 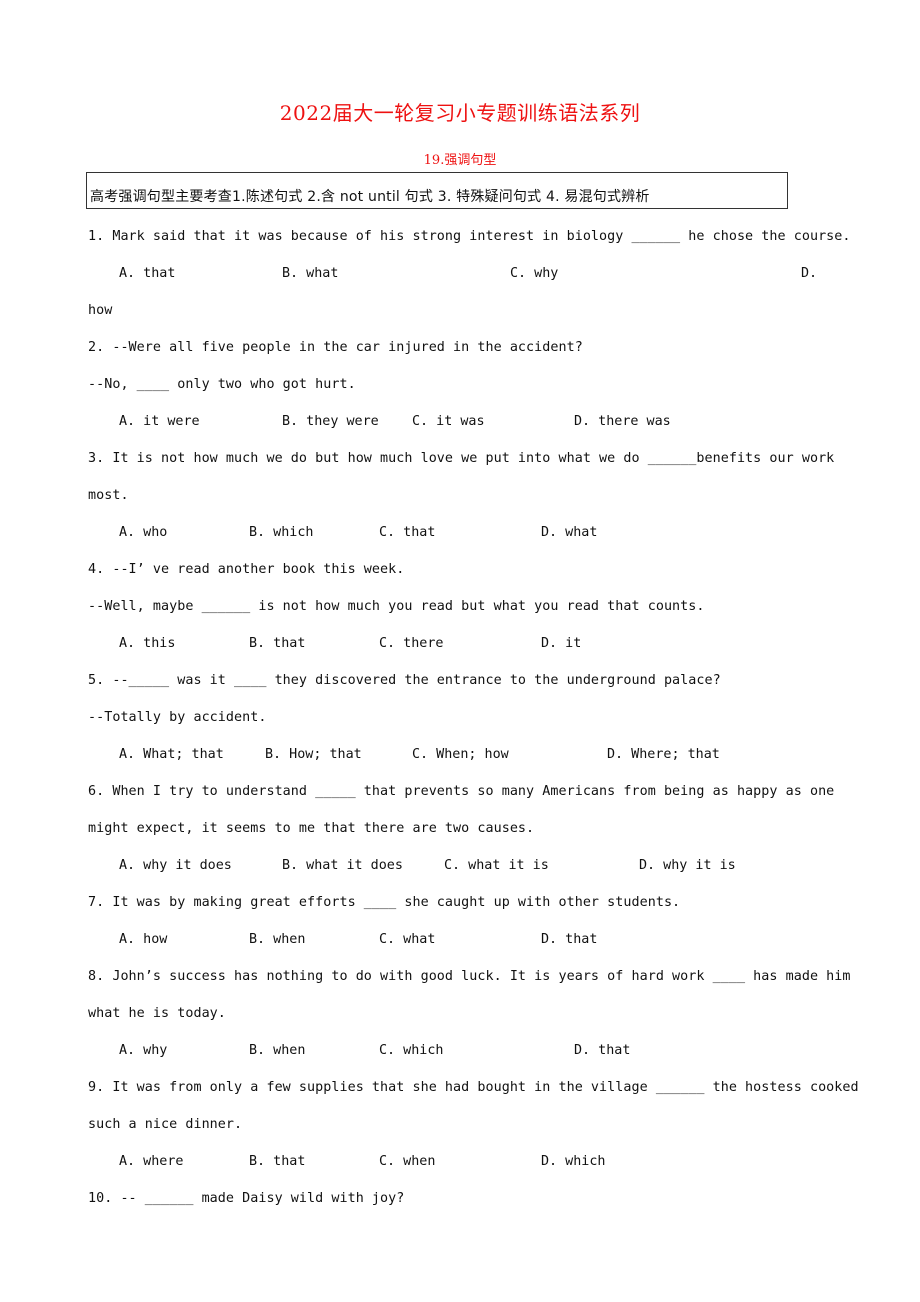 I want to click on question-8-text-line-2: what he is today., so click(x=157, y=1013).